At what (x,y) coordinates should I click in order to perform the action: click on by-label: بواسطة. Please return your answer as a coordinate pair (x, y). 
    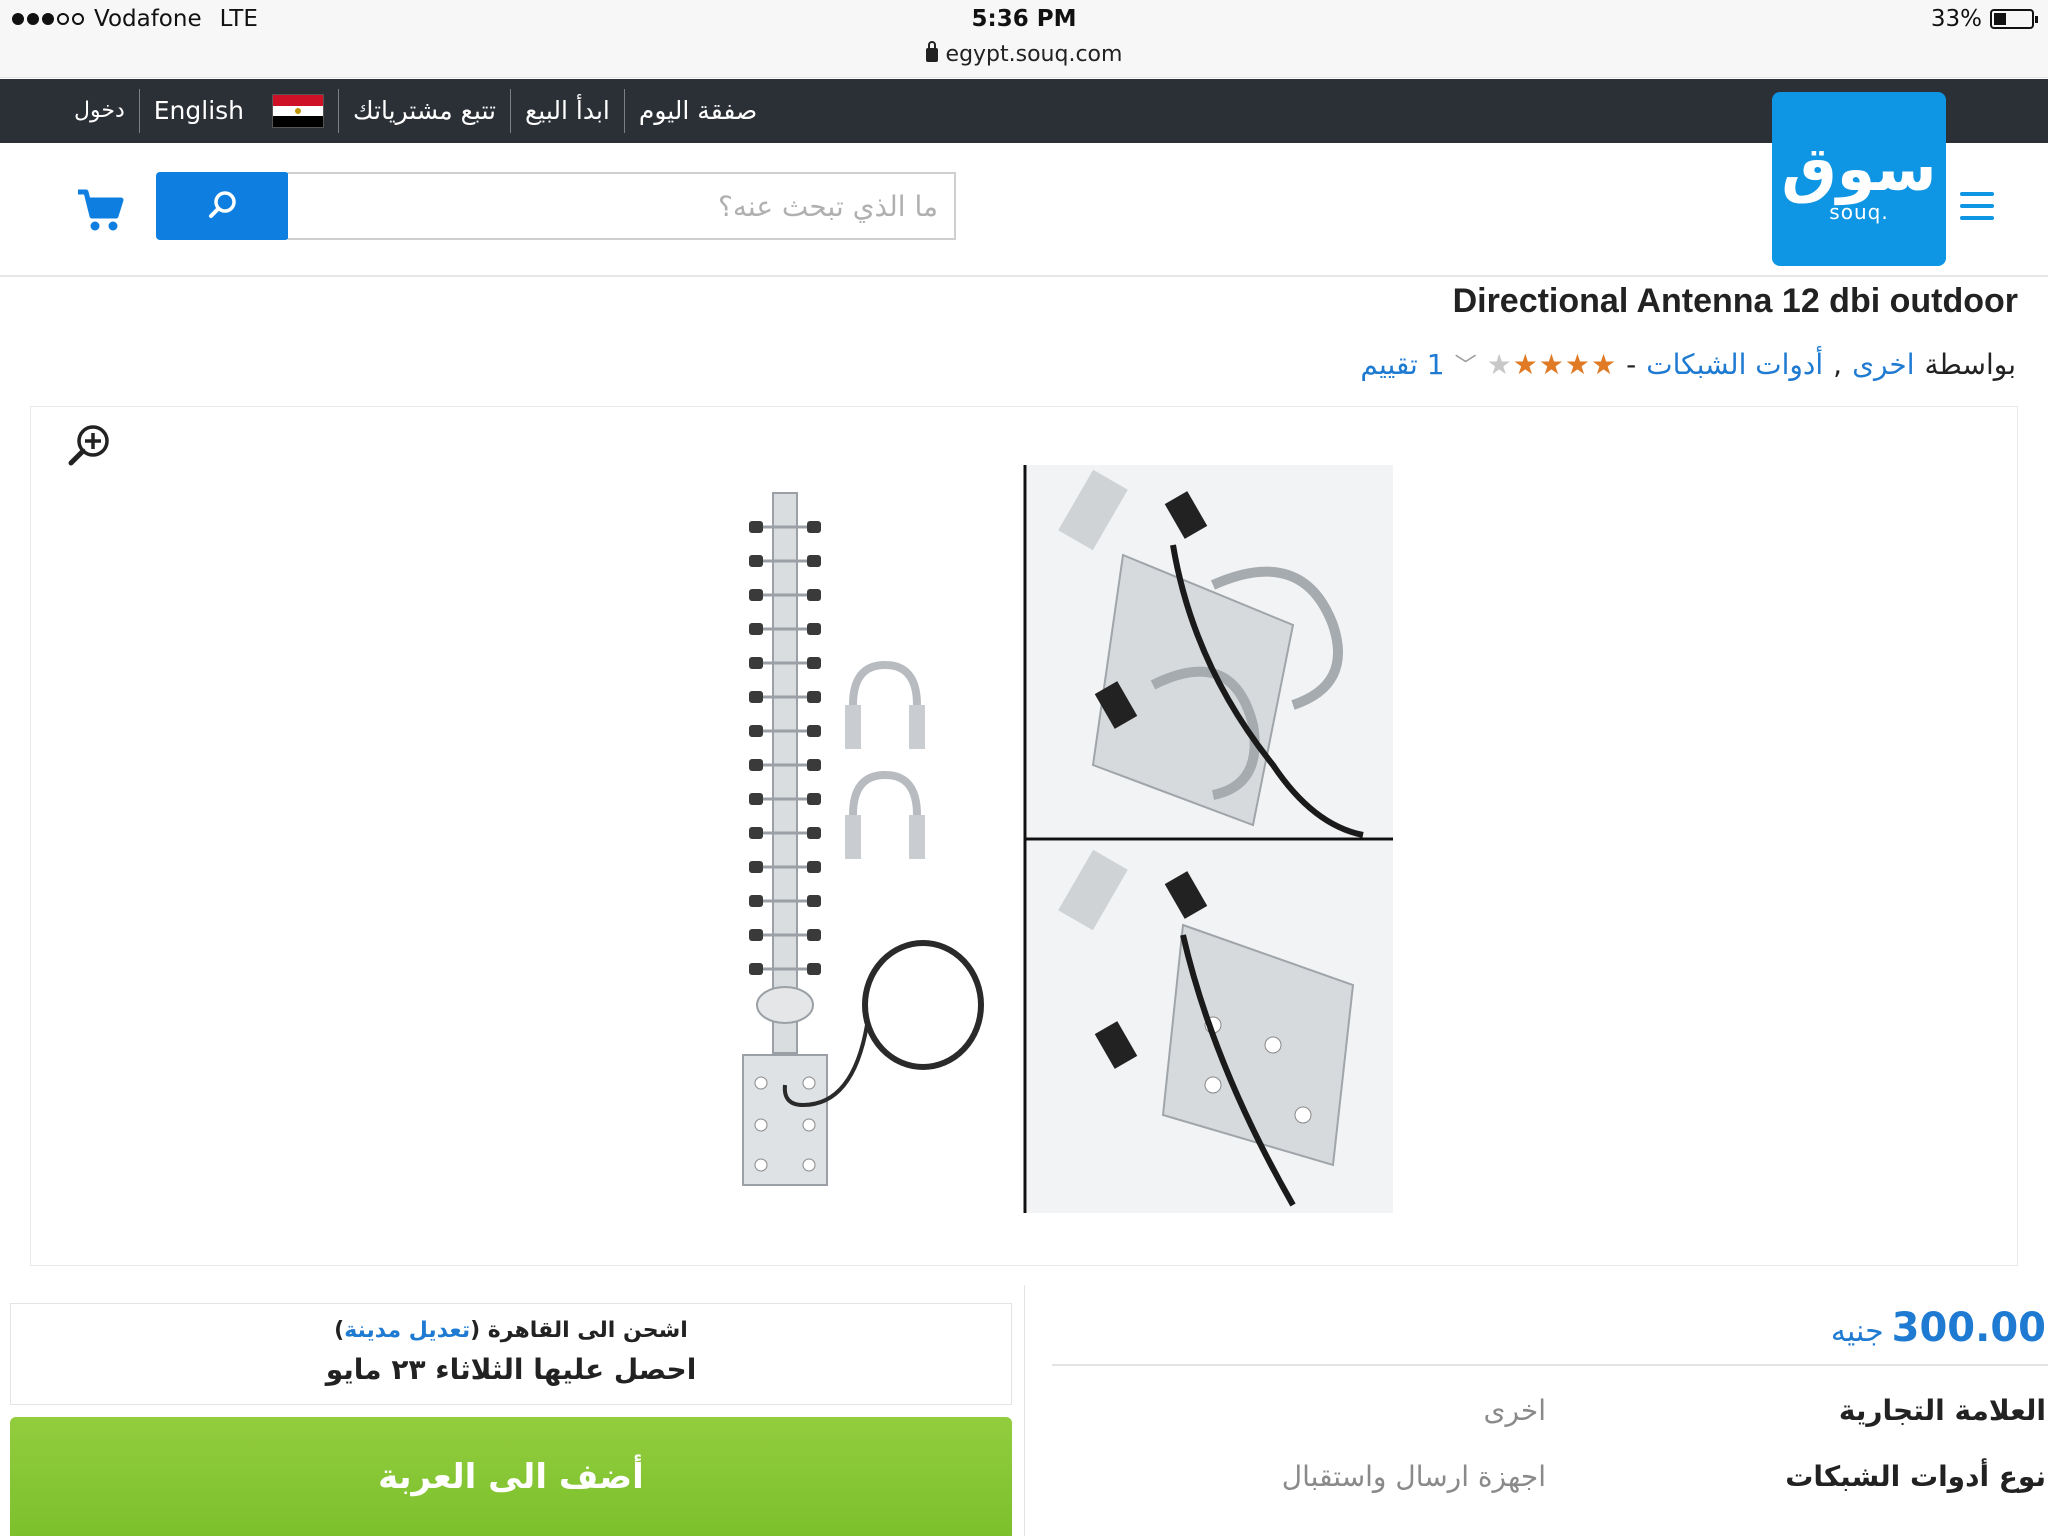
    Looking at the image, I should click on (1970, 364).